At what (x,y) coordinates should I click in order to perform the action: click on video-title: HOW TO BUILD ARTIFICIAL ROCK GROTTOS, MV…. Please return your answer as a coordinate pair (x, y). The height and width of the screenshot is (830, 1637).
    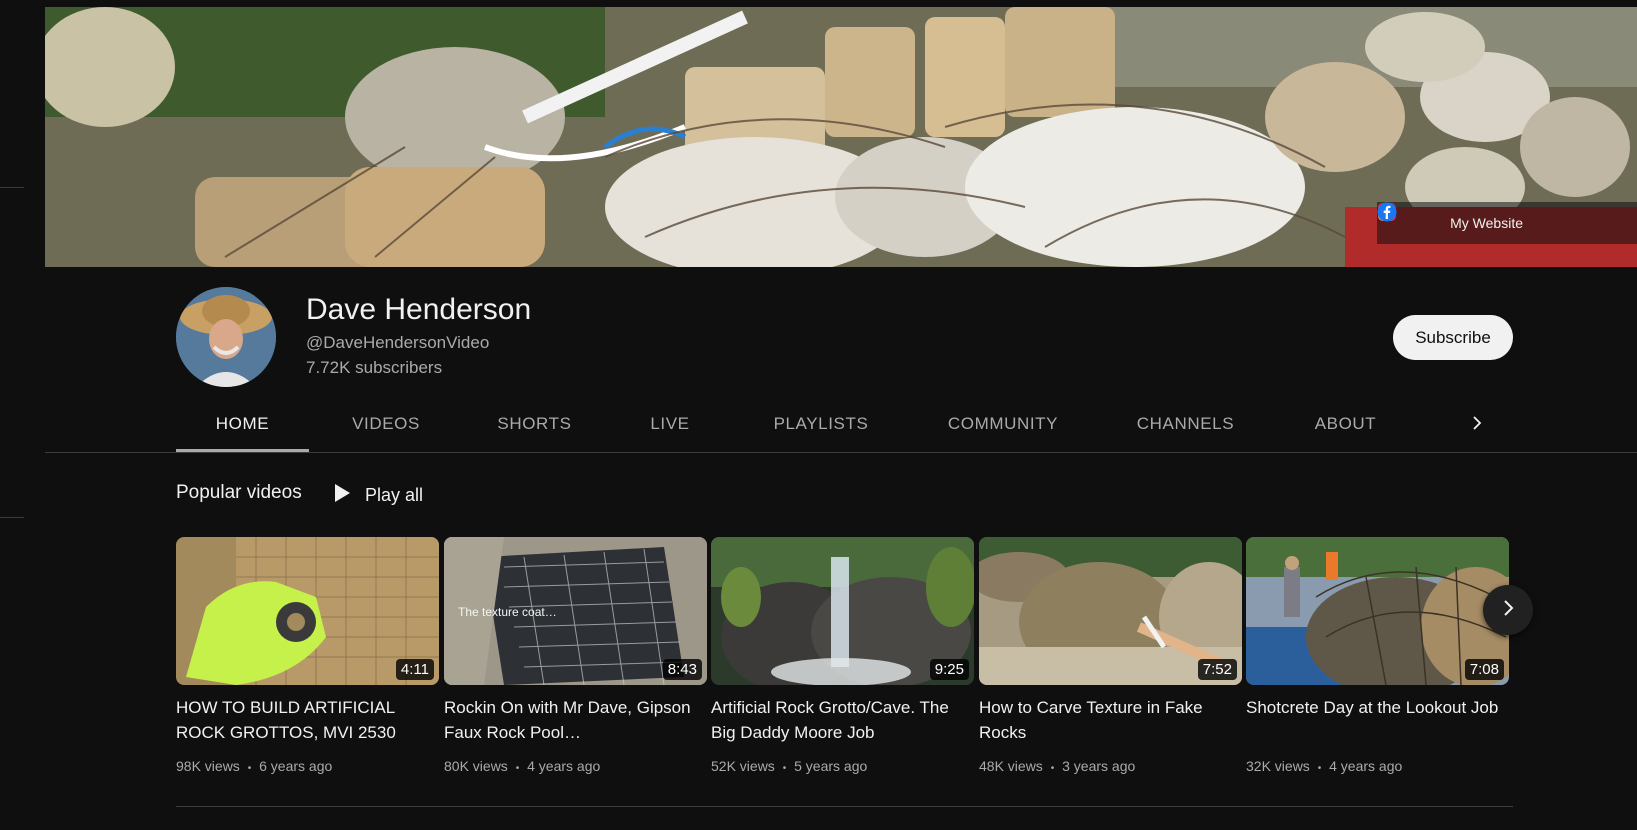
    Looking at the image, I should click on (307, 720).